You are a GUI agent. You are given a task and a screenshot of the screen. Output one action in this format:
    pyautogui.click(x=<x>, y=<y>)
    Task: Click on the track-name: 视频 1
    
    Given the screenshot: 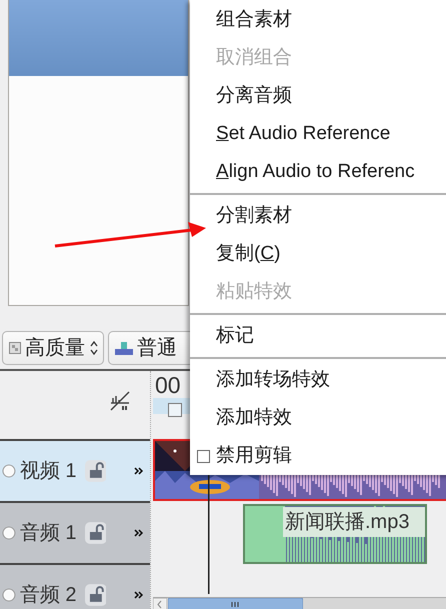 What is the action you would take?
    pyautogui.click(x=48, y=471)
    